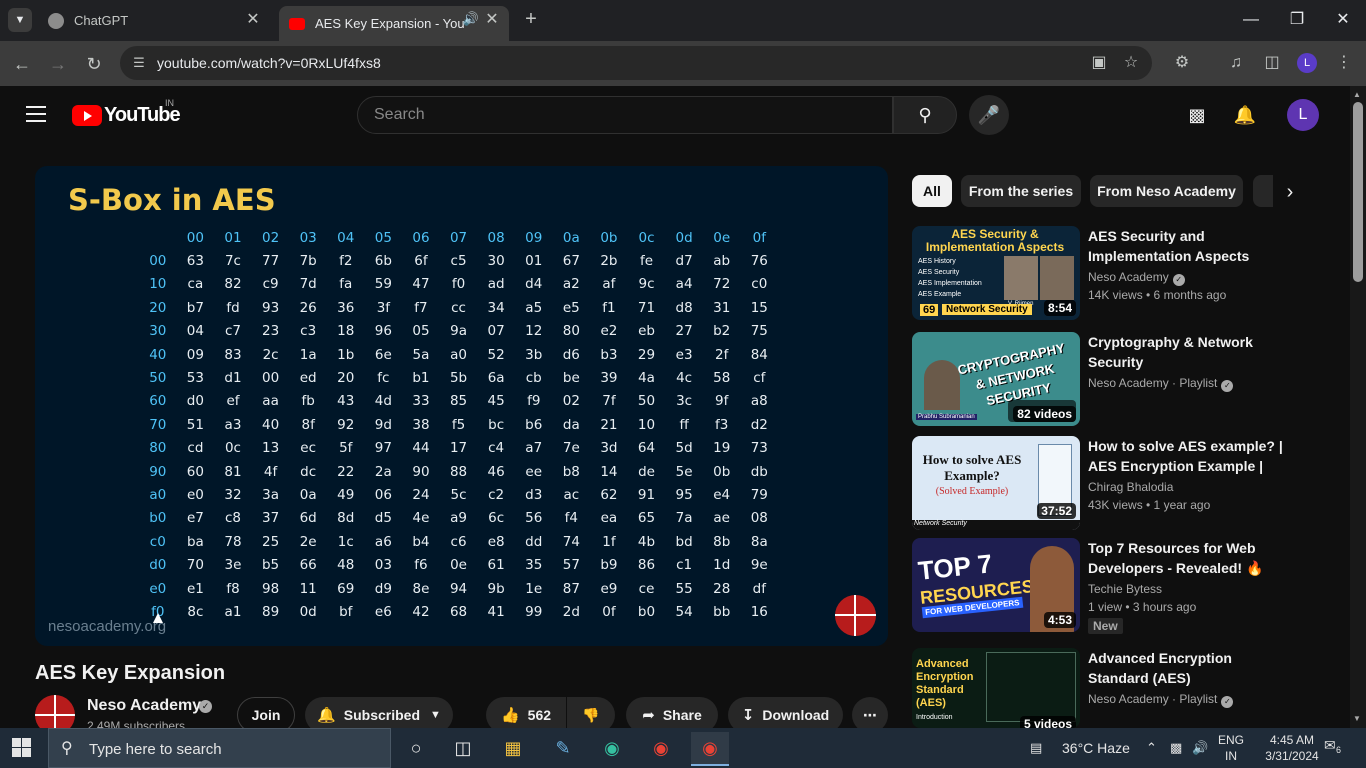 The width and height of the screenshot is (1366, 768). Describe the element at coordinates (458, 518) in the screenshot. I see `sbox-row: b0 e7 c8 37 6d 8d d5 4e a9 6c 56 f4 ea 65 7a ae 08` at that location.